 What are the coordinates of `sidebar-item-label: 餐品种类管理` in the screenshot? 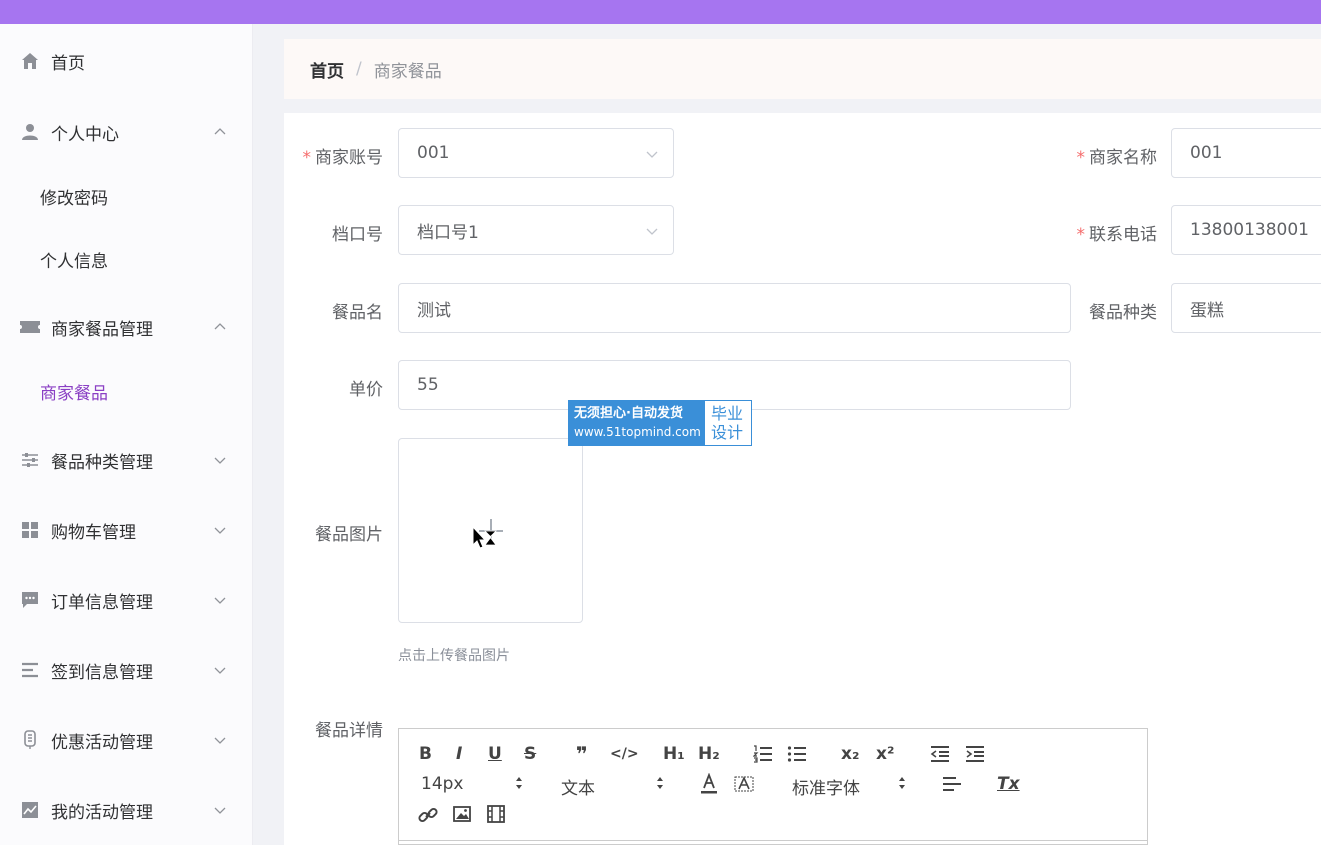 It's located at (102, 462).